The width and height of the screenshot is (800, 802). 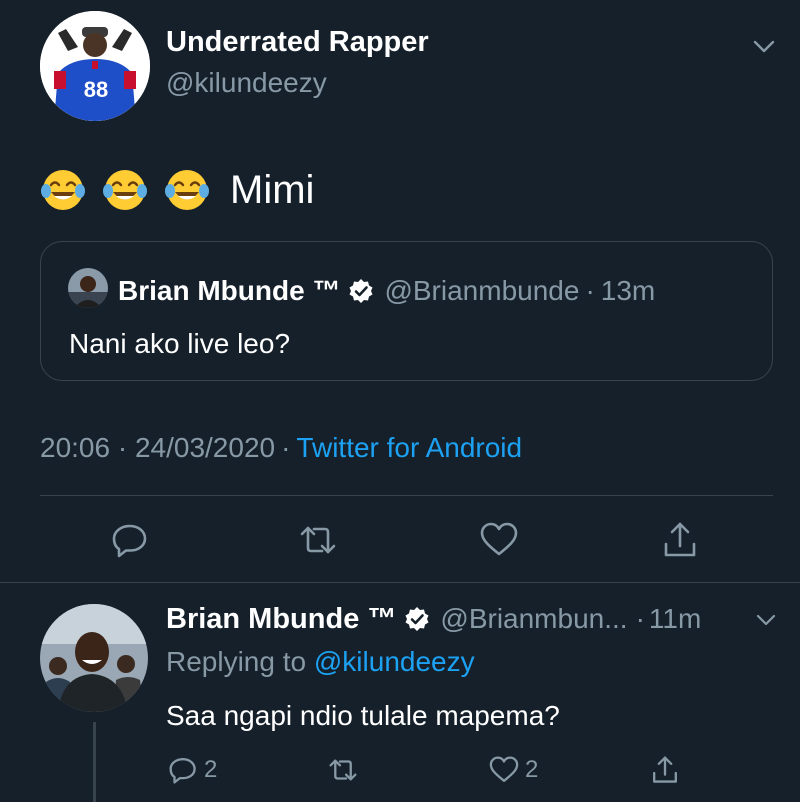 I want to click on client-link: Twitter for Android, so click(x=409, y=447).